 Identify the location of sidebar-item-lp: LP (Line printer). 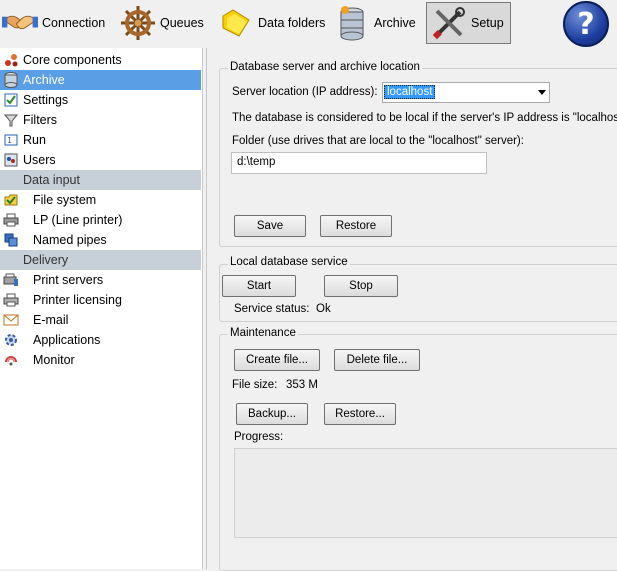
(100, 220).